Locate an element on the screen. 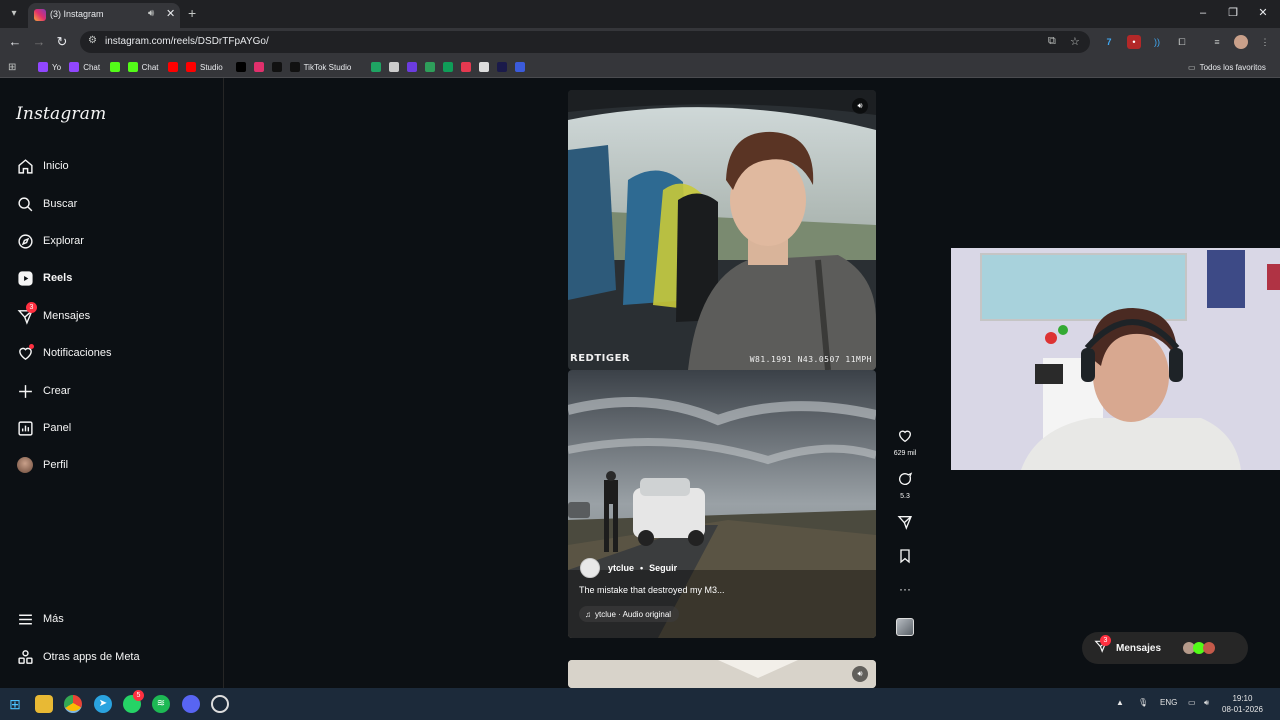 Image resolution: width=1280 pixels, height=720 pixels. sidebar-item-panel: Panel is located at coordinates (111, 428).